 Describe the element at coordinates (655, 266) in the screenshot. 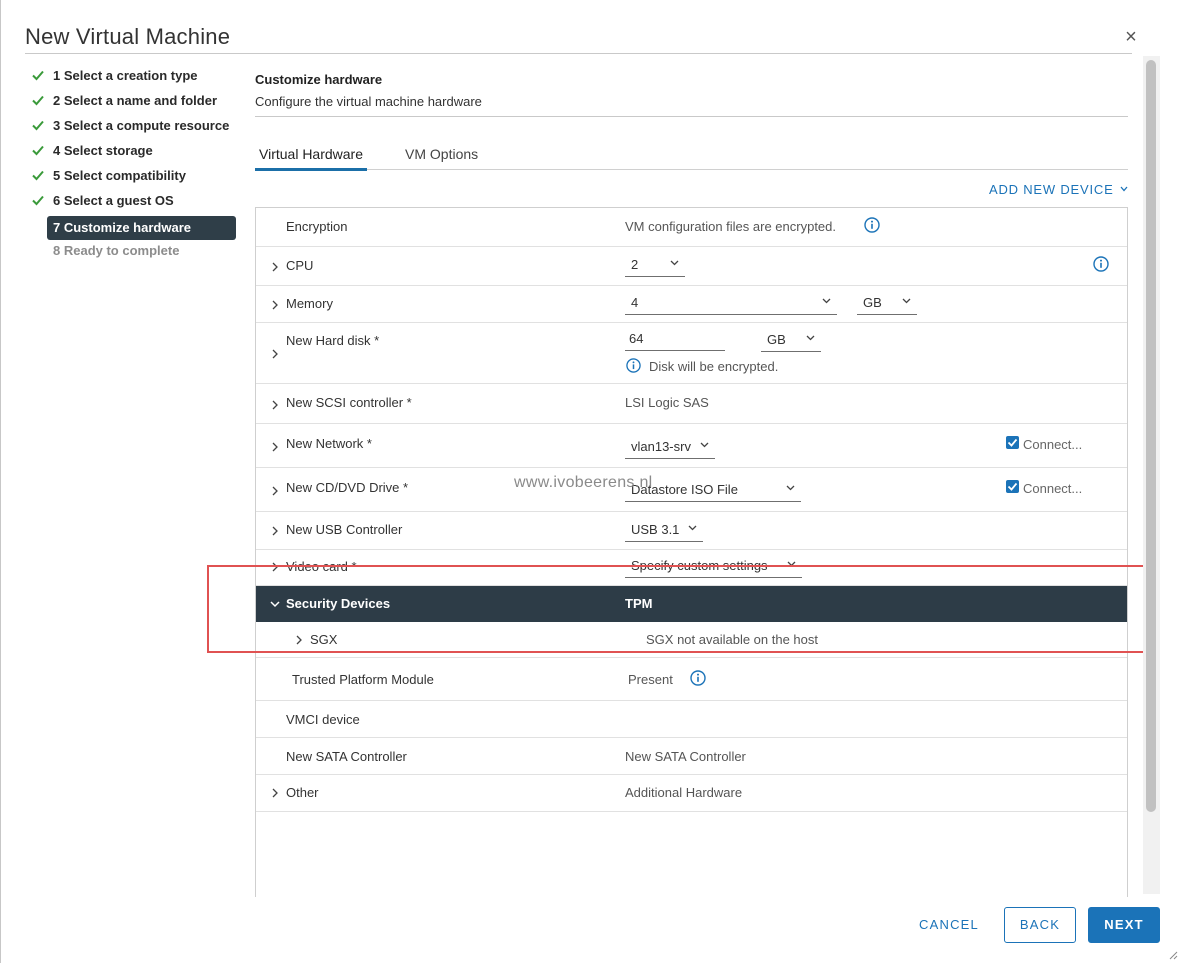

I see `cpu-select: 2` at that location.